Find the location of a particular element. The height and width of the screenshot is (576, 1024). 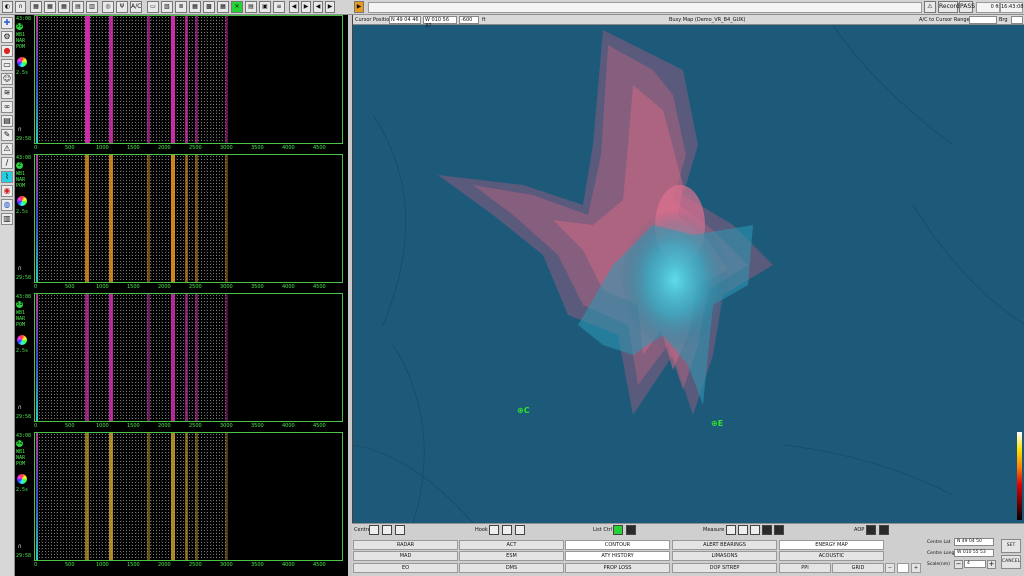

grid-button: GRID is located at coordinates (858, 568).